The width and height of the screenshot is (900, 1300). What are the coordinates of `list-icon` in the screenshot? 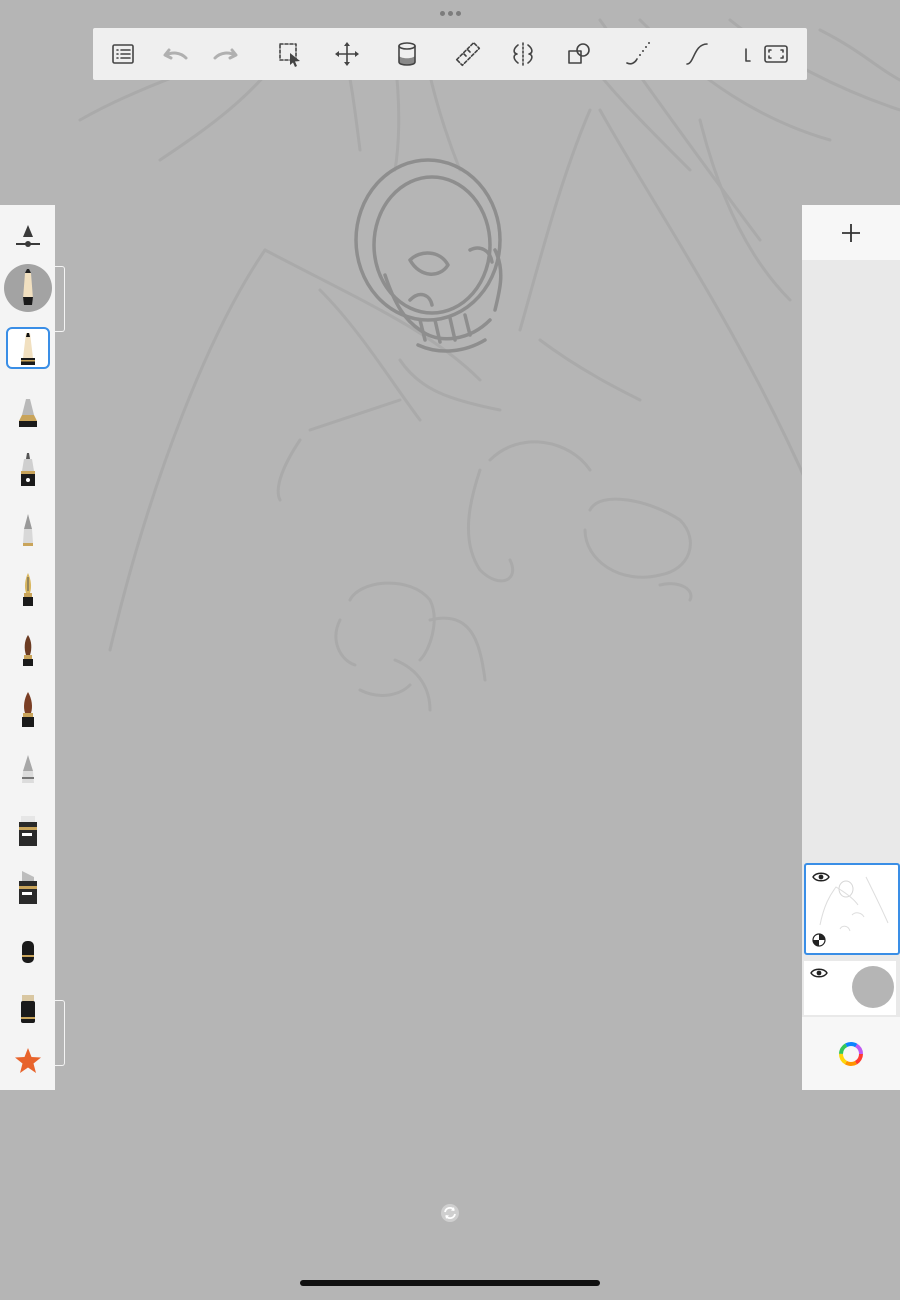 It's located at (123, 54).